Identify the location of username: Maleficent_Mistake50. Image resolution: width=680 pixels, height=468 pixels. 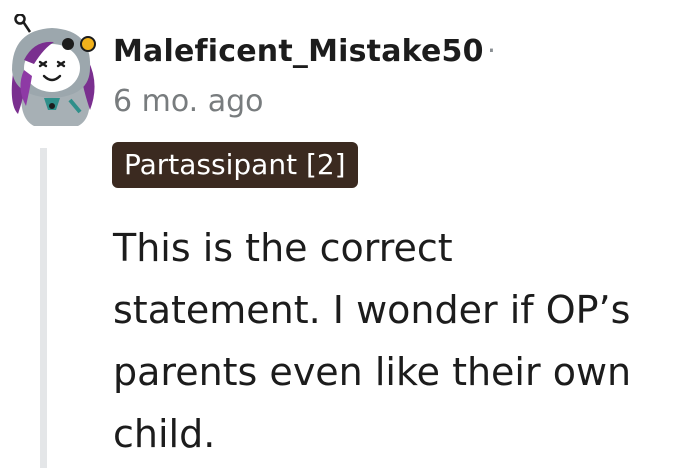
(298, 51).